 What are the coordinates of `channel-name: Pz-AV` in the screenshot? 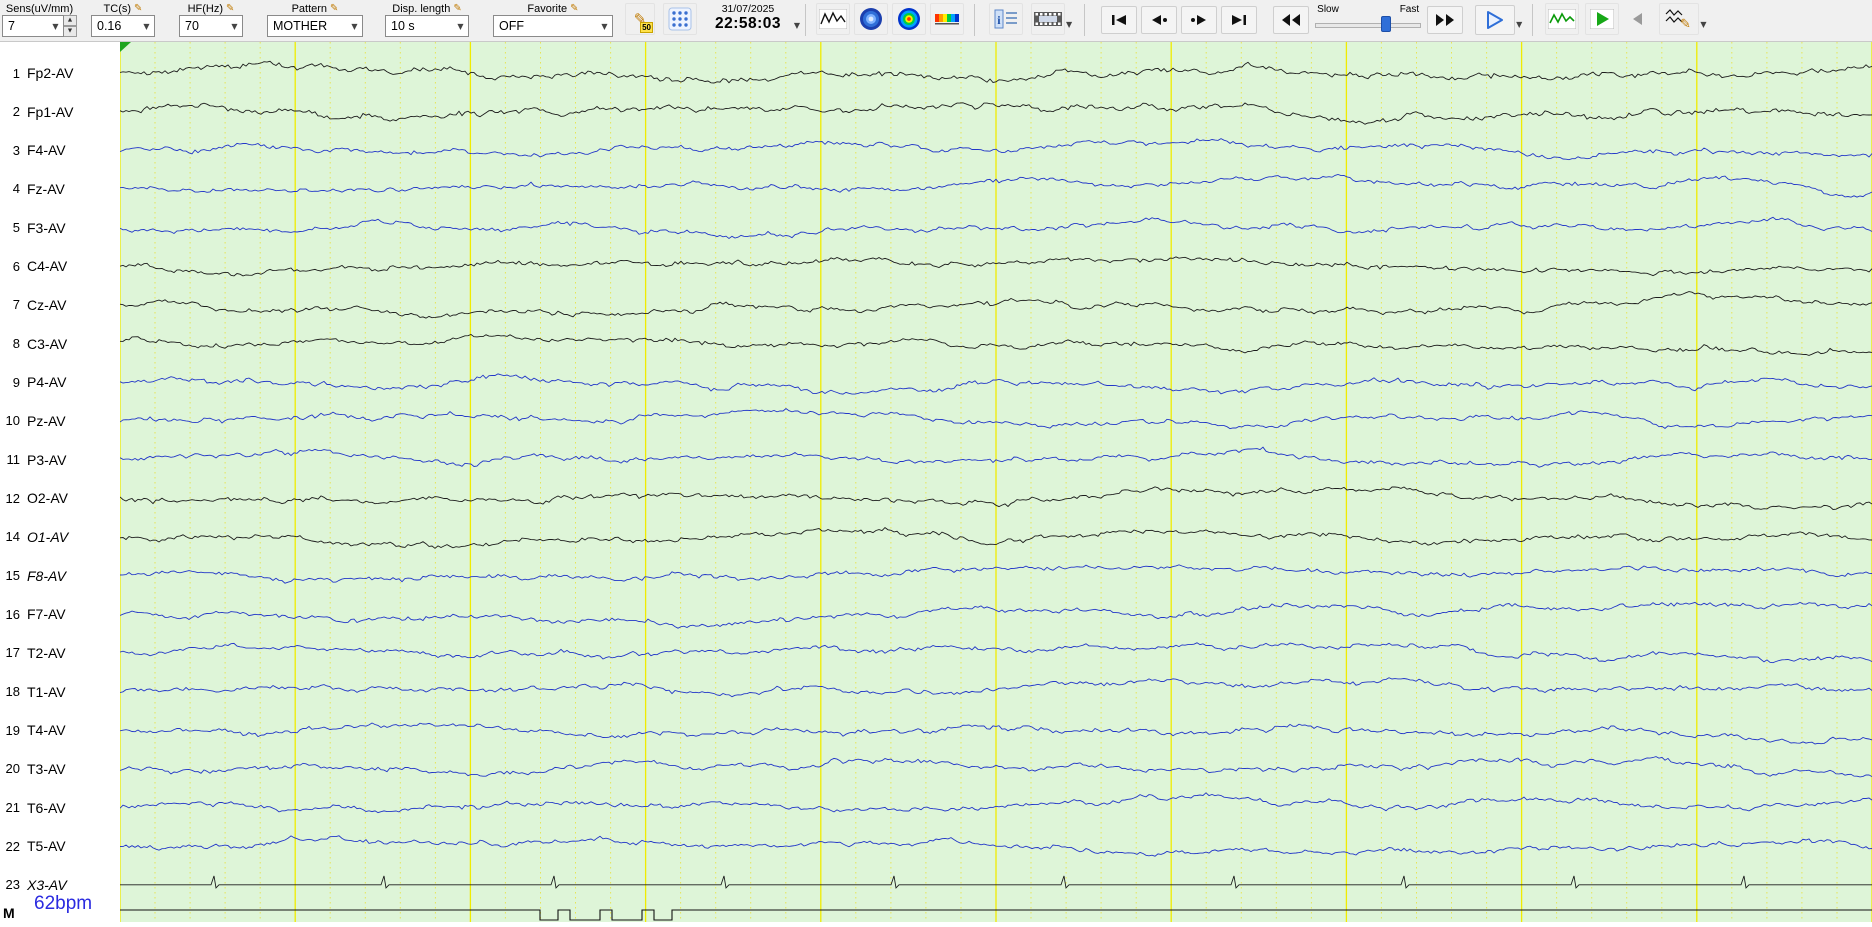 It's located at (46, 420).